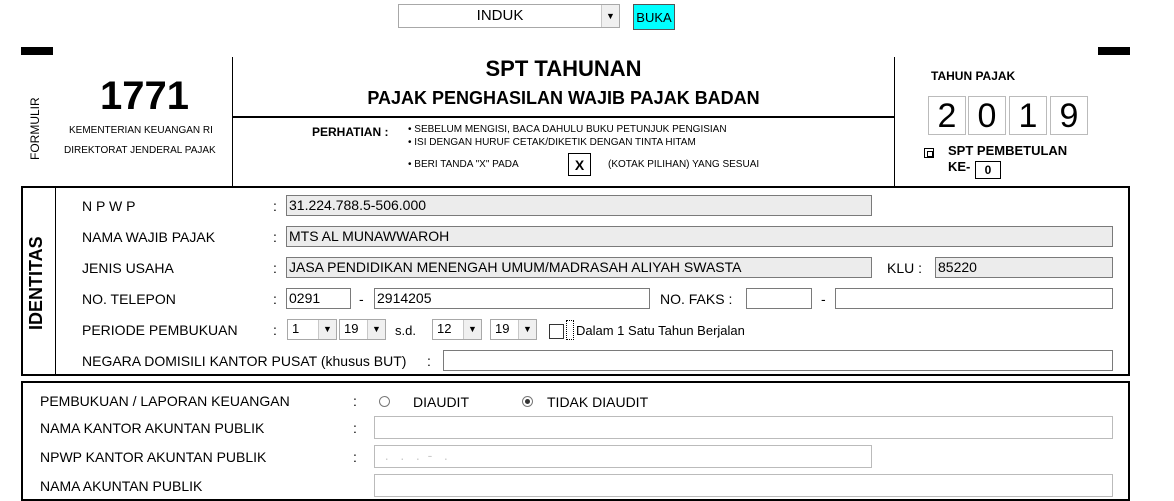 This screenshot has height=501, width=1174. Describe the element at coordinates (296, 328) in the screenshot. I see `period-start-month-value: 1` at that location.